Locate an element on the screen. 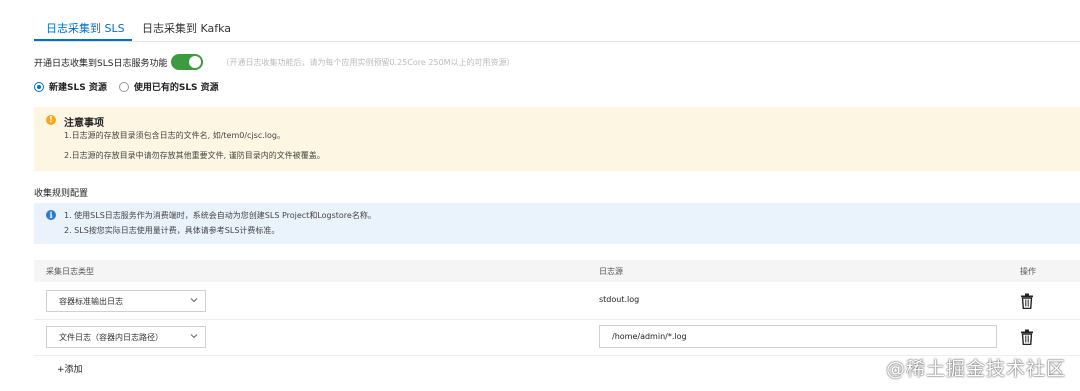  log-path-value: /home/admin/*.log is located at coordinates (649, 336).